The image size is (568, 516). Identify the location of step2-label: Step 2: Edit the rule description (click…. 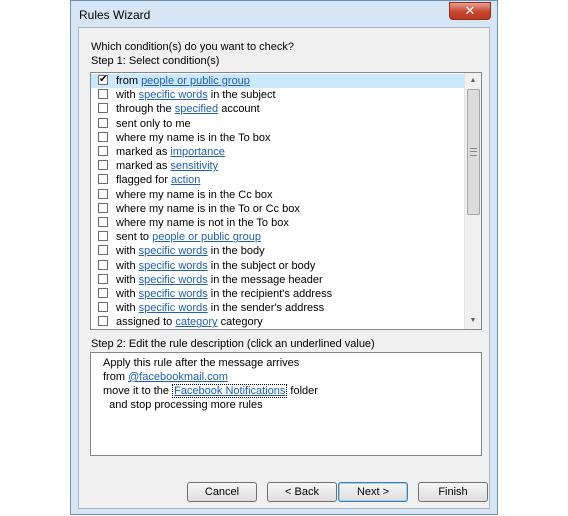
(233, 344).